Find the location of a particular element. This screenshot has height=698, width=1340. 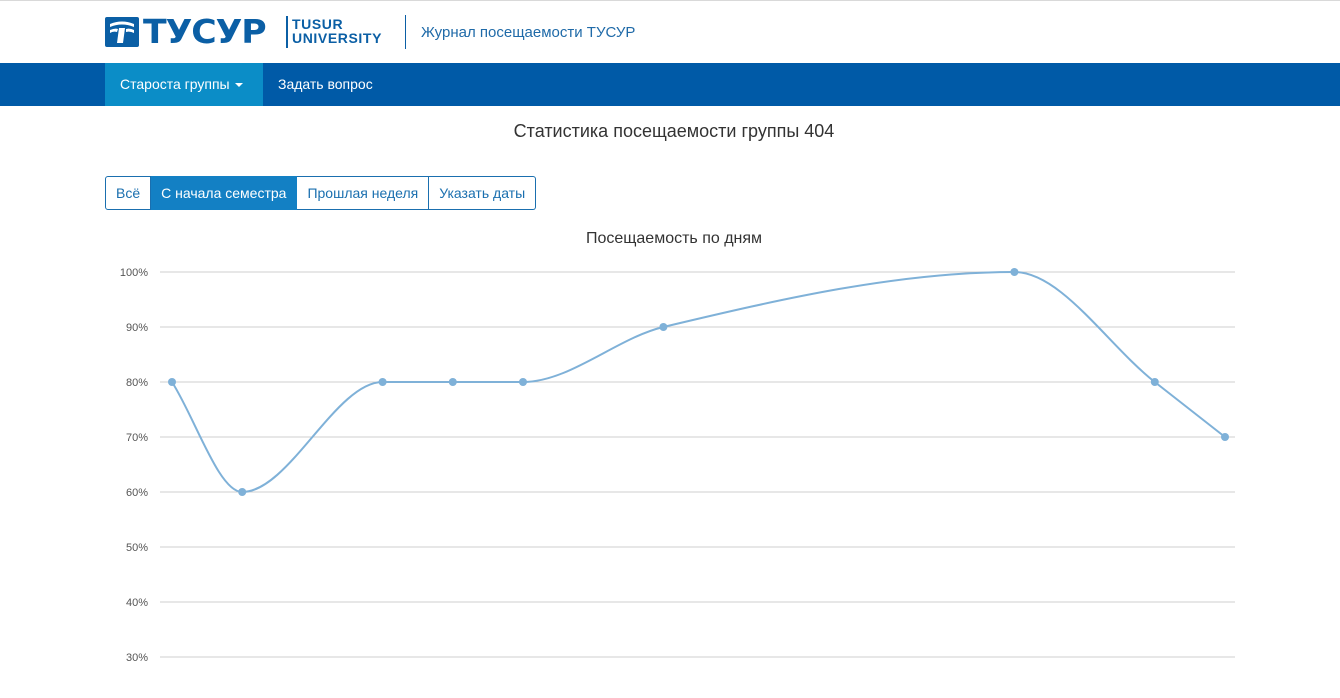

y-tick-label: 100% is located at coordinates (134, 273).